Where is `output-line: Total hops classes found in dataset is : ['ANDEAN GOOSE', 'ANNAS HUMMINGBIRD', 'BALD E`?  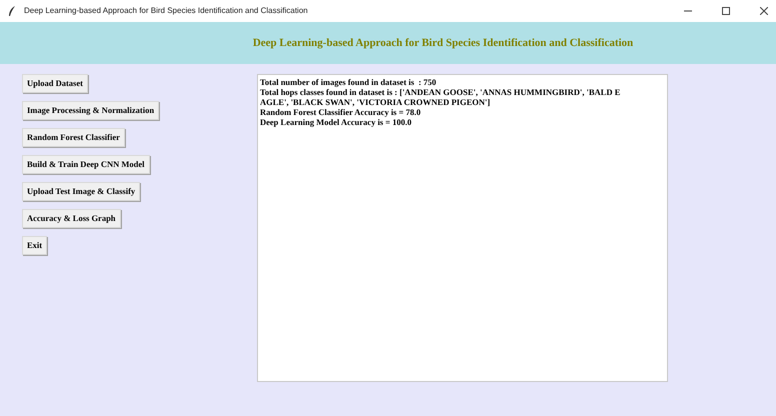 output-line: Total hops classes found in dataset is : ['ANDEAN GOOSE', 'ANNAS HUMMINGBIRD', 'BALD E is located at coordinates (441, 92).